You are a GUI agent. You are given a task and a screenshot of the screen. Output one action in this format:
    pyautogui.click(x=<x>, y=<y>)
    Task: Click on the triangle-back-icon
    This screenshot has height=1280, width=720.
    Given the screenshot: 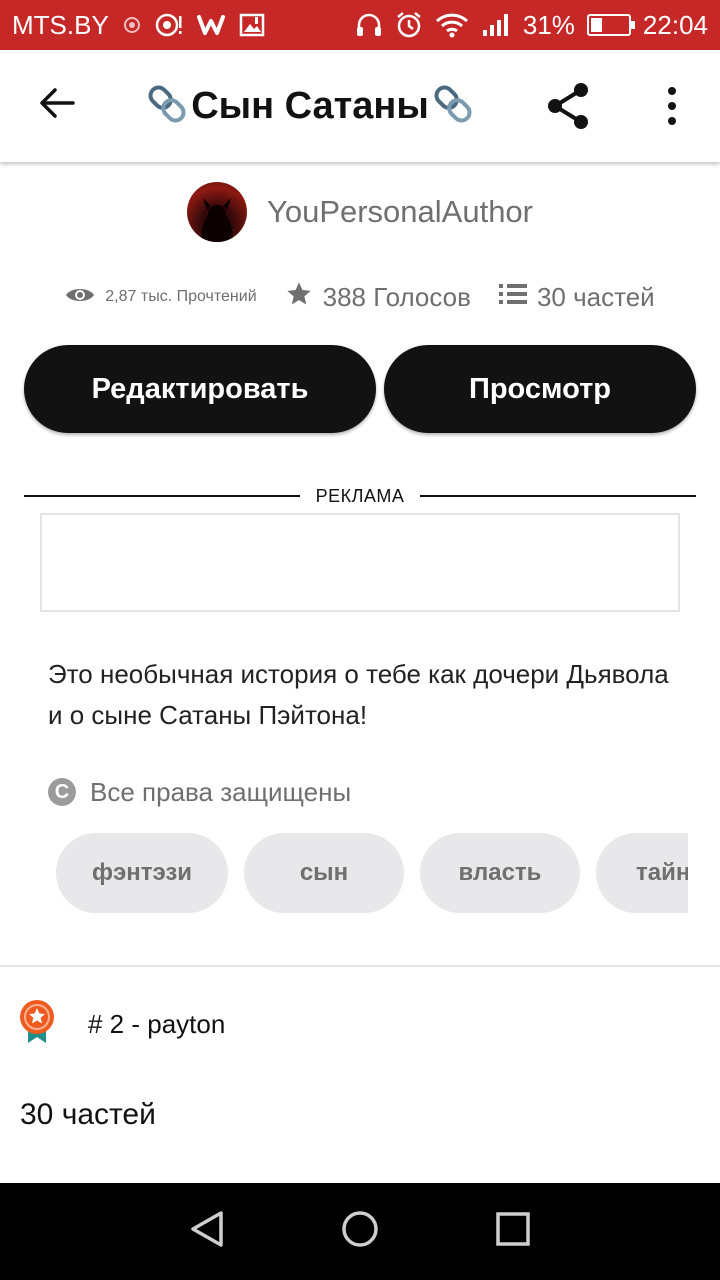 What is the action you would take?
    pyautogui.click(x=207, y=1231)
    